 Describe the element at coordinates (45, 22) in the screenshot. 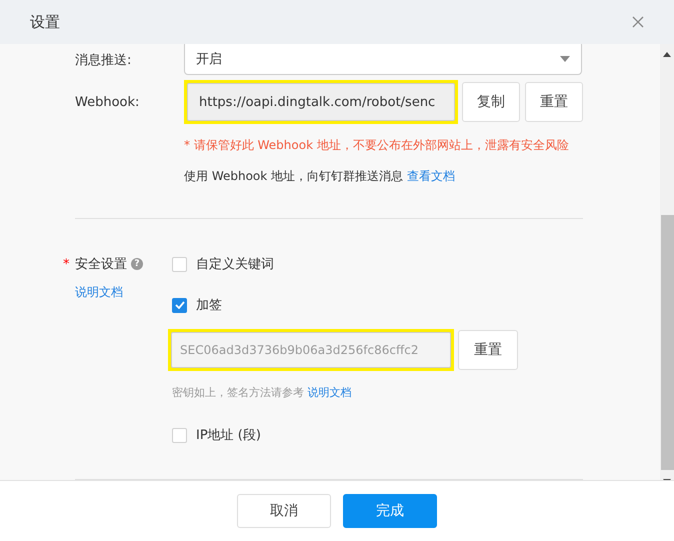

I see `dialog-title: 设置` at that location.